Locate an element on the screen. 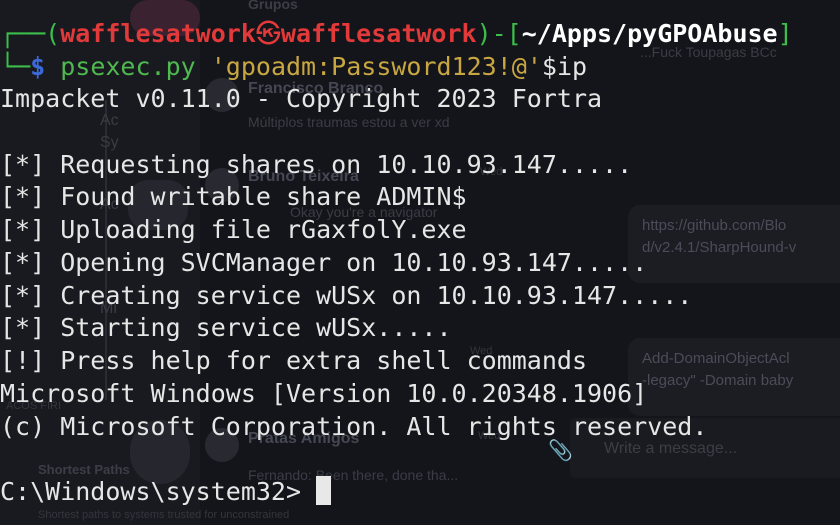 This screenshot has height=525, width=840. prompt-dollar: $ is located at coordinates (45, 66).